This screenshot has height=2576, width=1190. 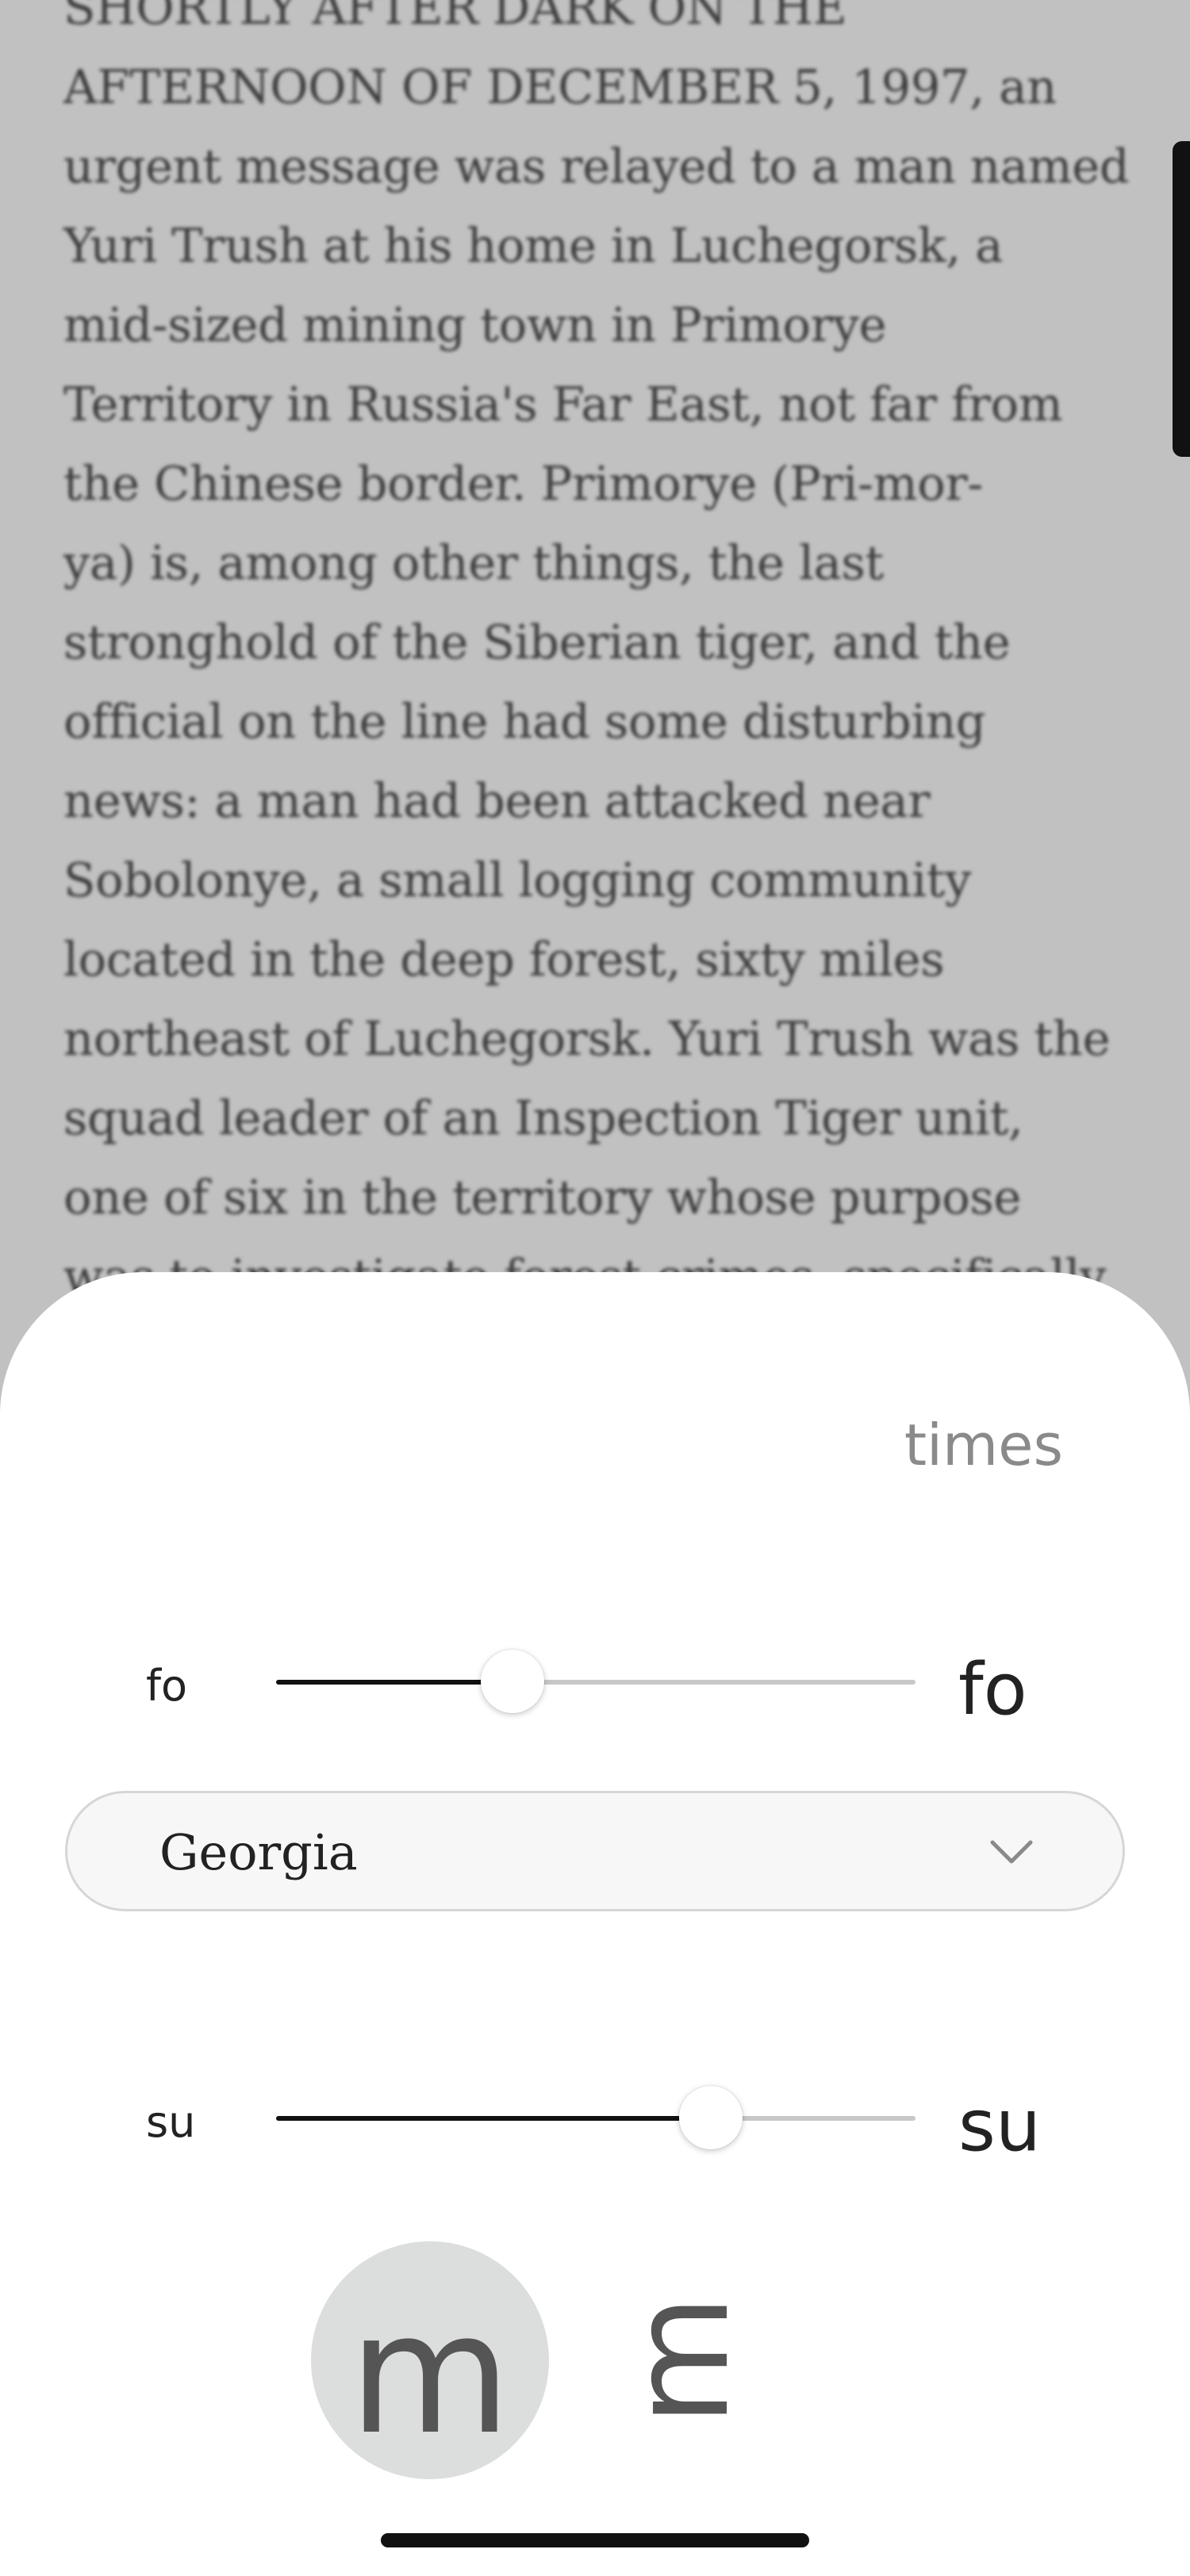 I want to click on spacing-large-label: su, so click(x=999, y=2126).